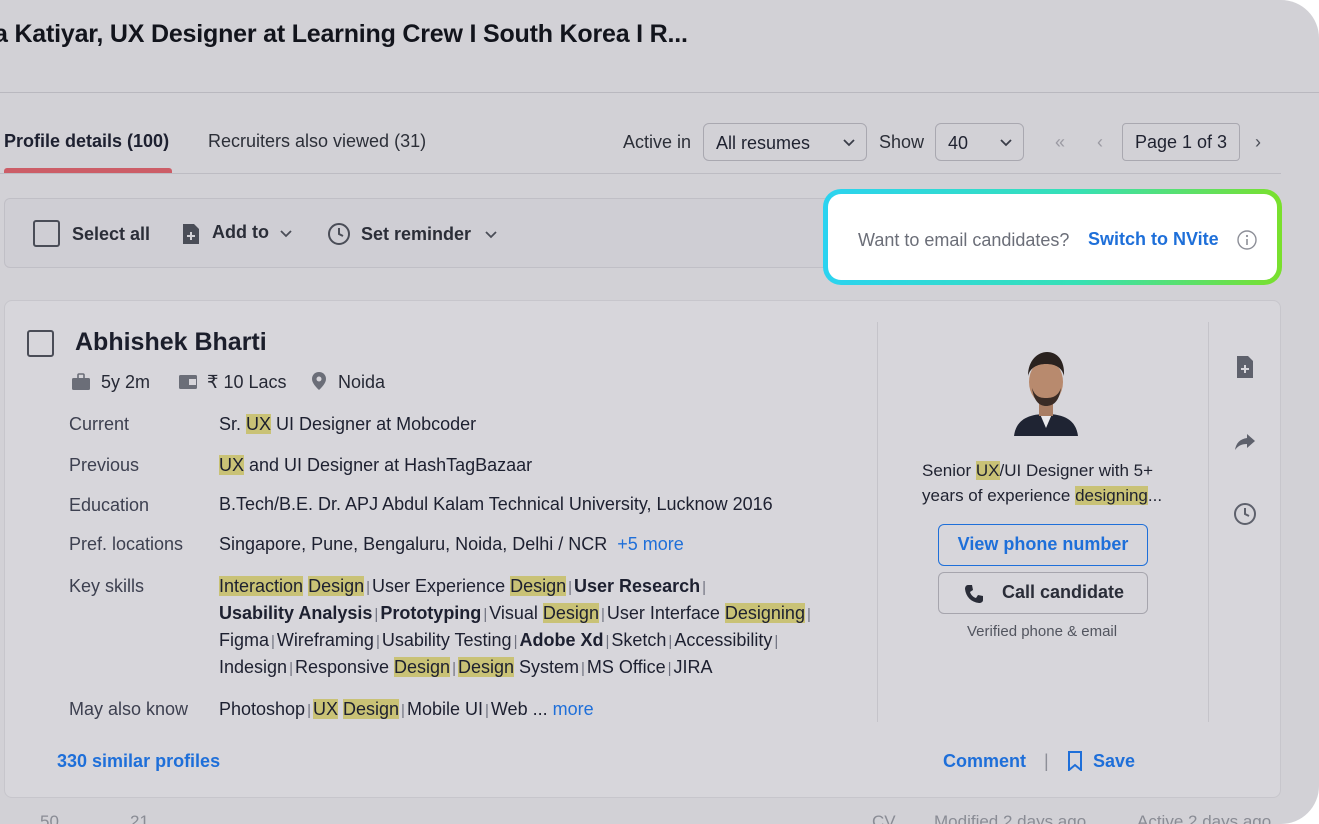 Image resolution: width=1319 pixels, height=824 pixels. What do you see at coordinates (1208, 522) in the screenshot?
I see `card-divider-right` at bounding box center [1208, 522].